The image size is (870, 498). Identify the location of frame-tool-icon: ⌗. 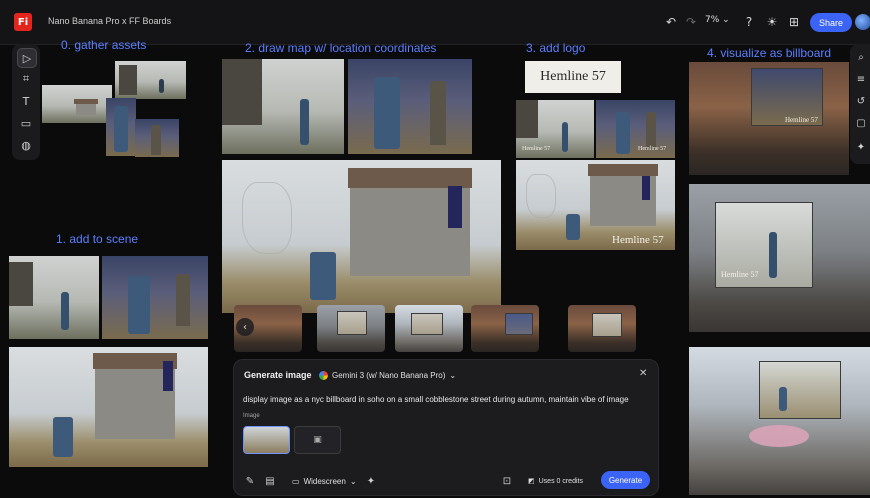
(26, 79).